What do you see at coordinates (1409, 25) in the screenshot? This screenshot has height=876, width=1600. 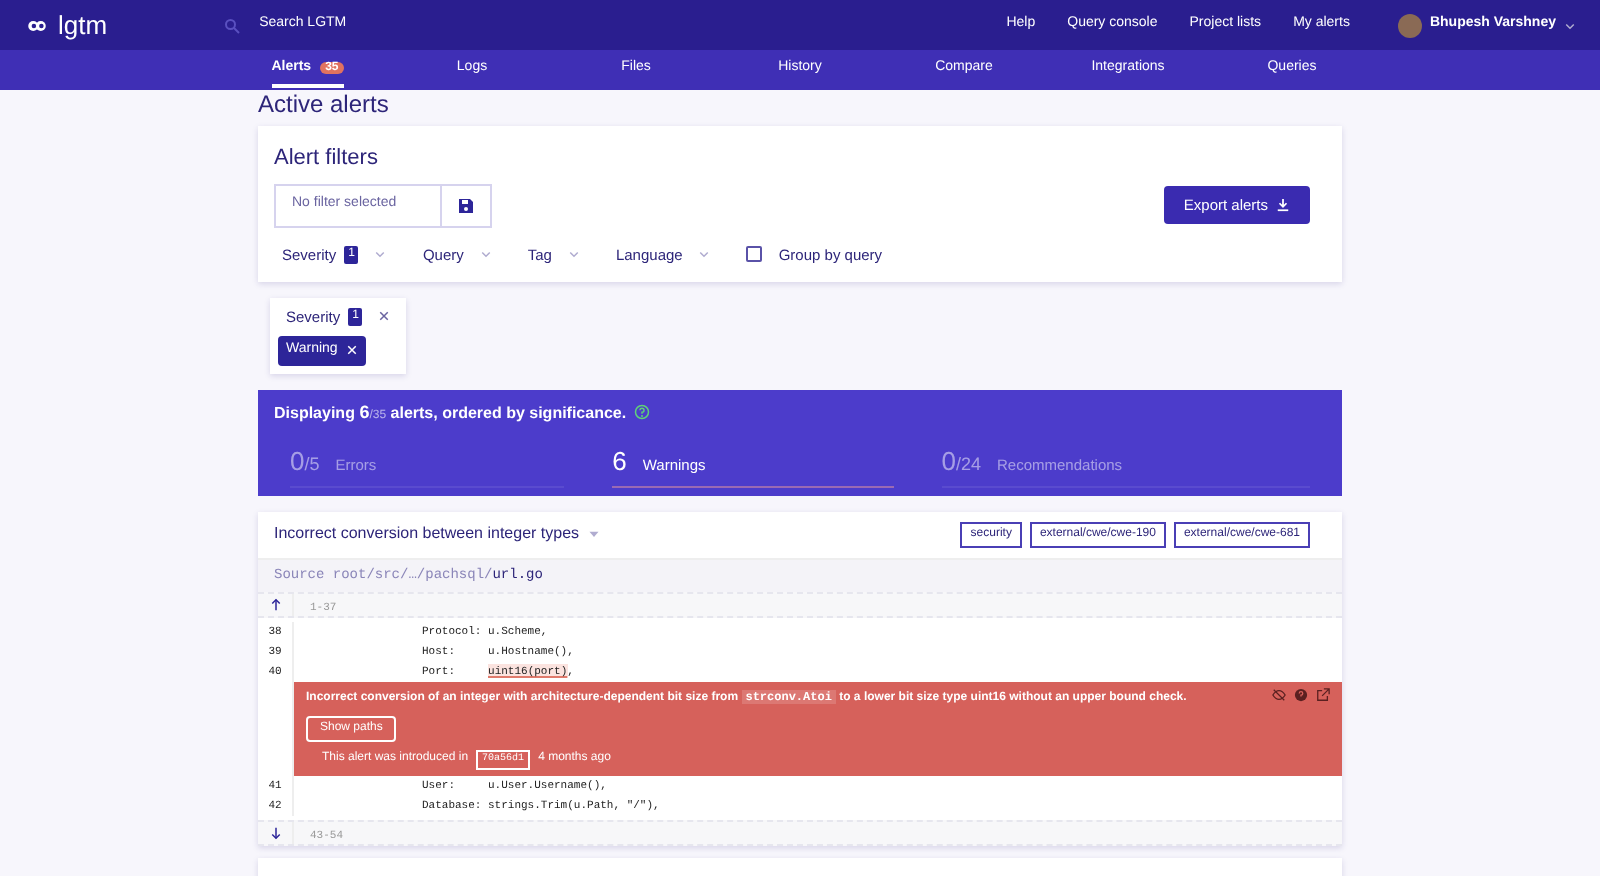 I see `avatar-icon` at bounding box center [1409, 25].